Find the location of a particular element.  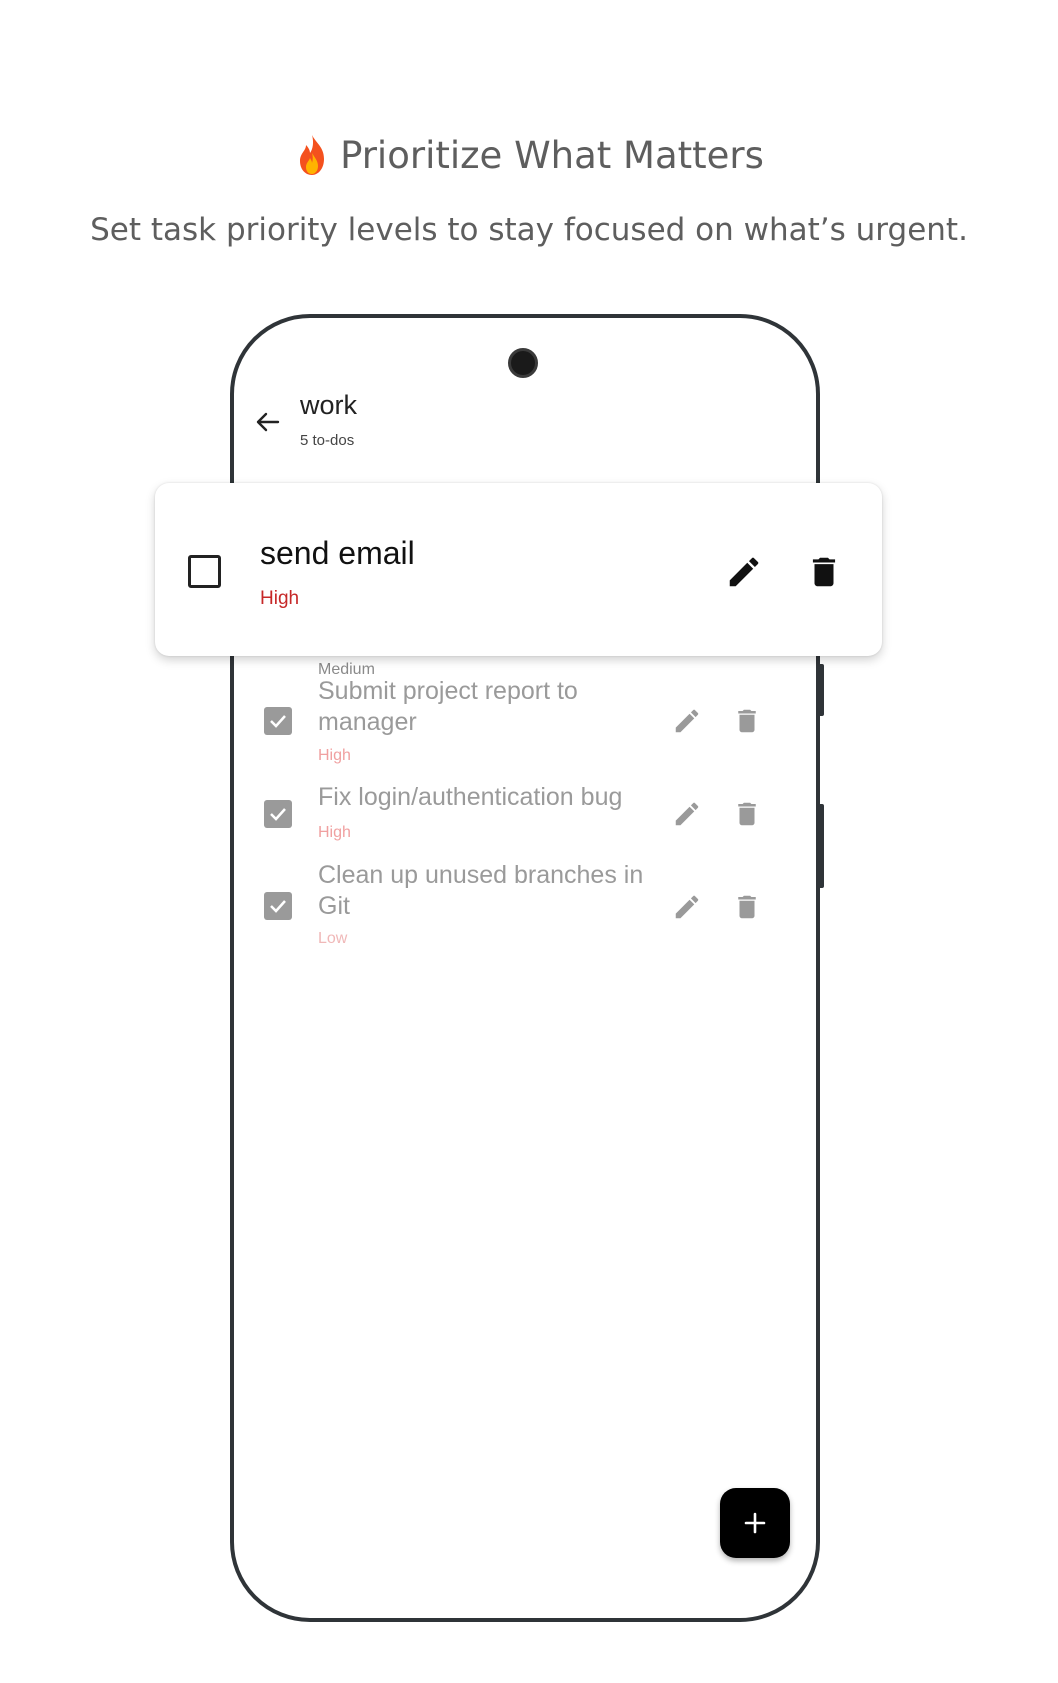

add-todo-button is located at coordinates (755, 1523).